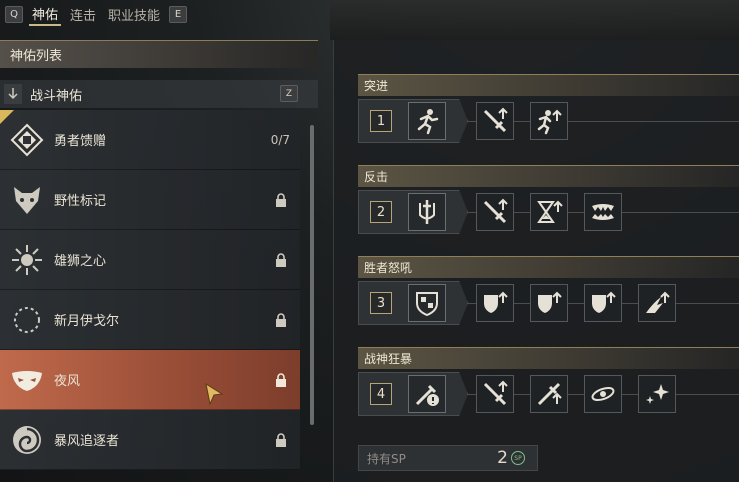  I want to click on blessing-item-label: 暴风追逐者, so click(87, 441).